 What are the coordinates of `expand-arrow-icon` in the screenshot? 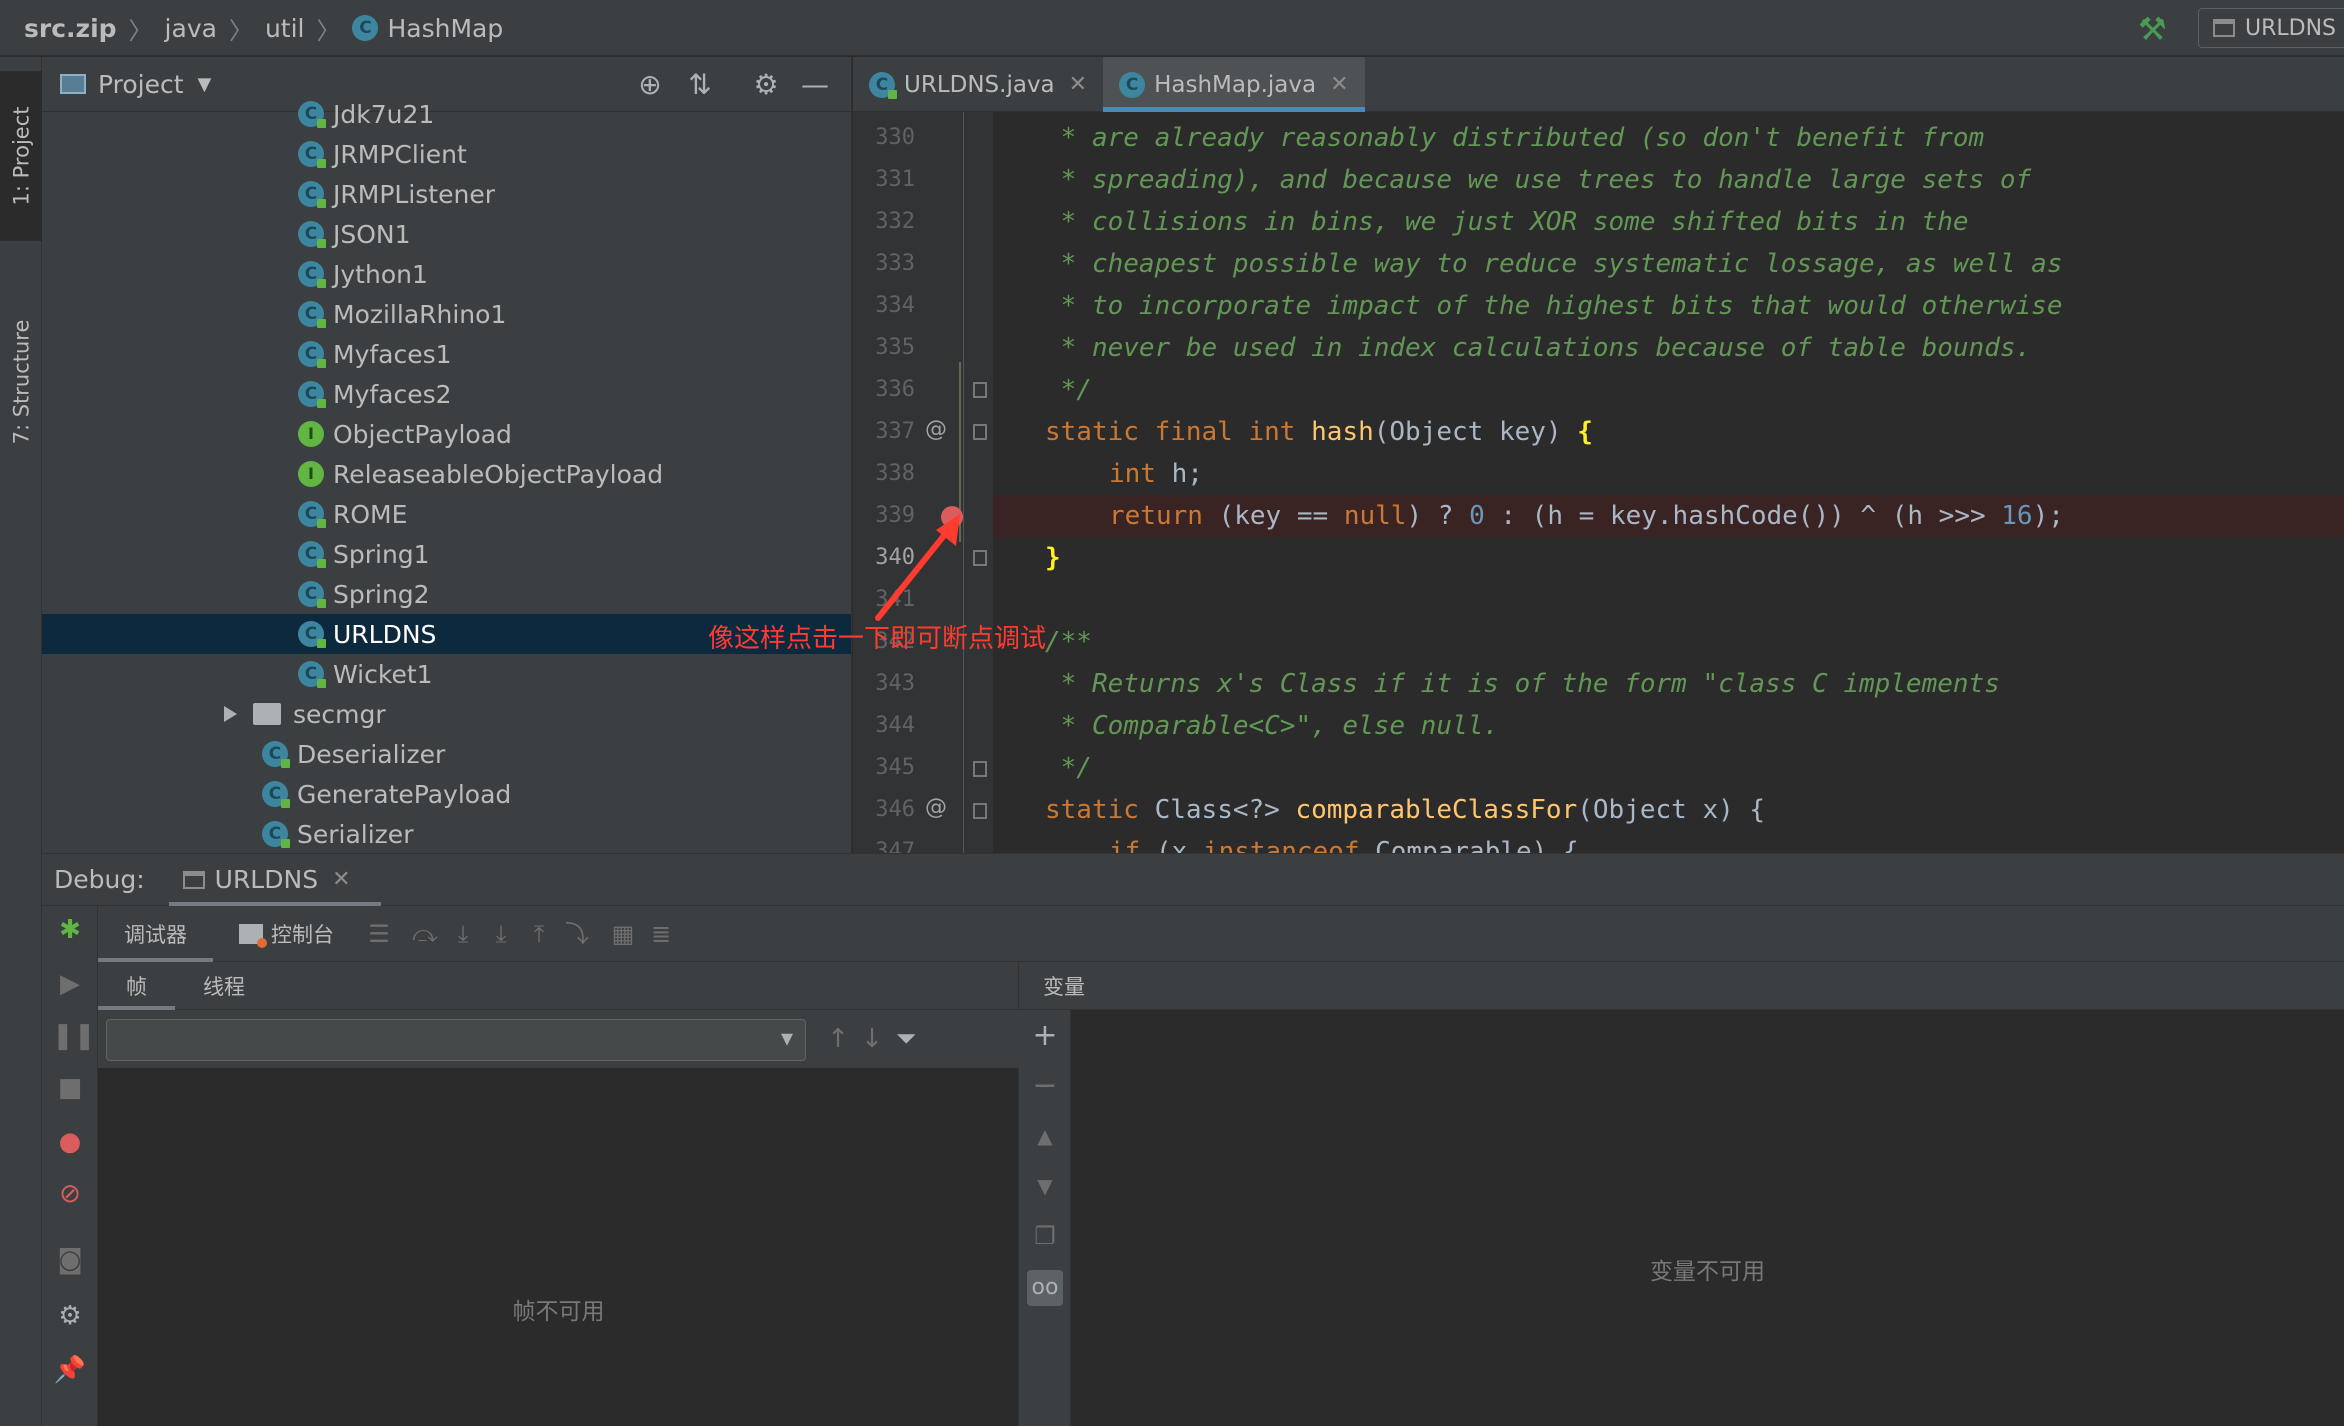 It's located at (230, 714).